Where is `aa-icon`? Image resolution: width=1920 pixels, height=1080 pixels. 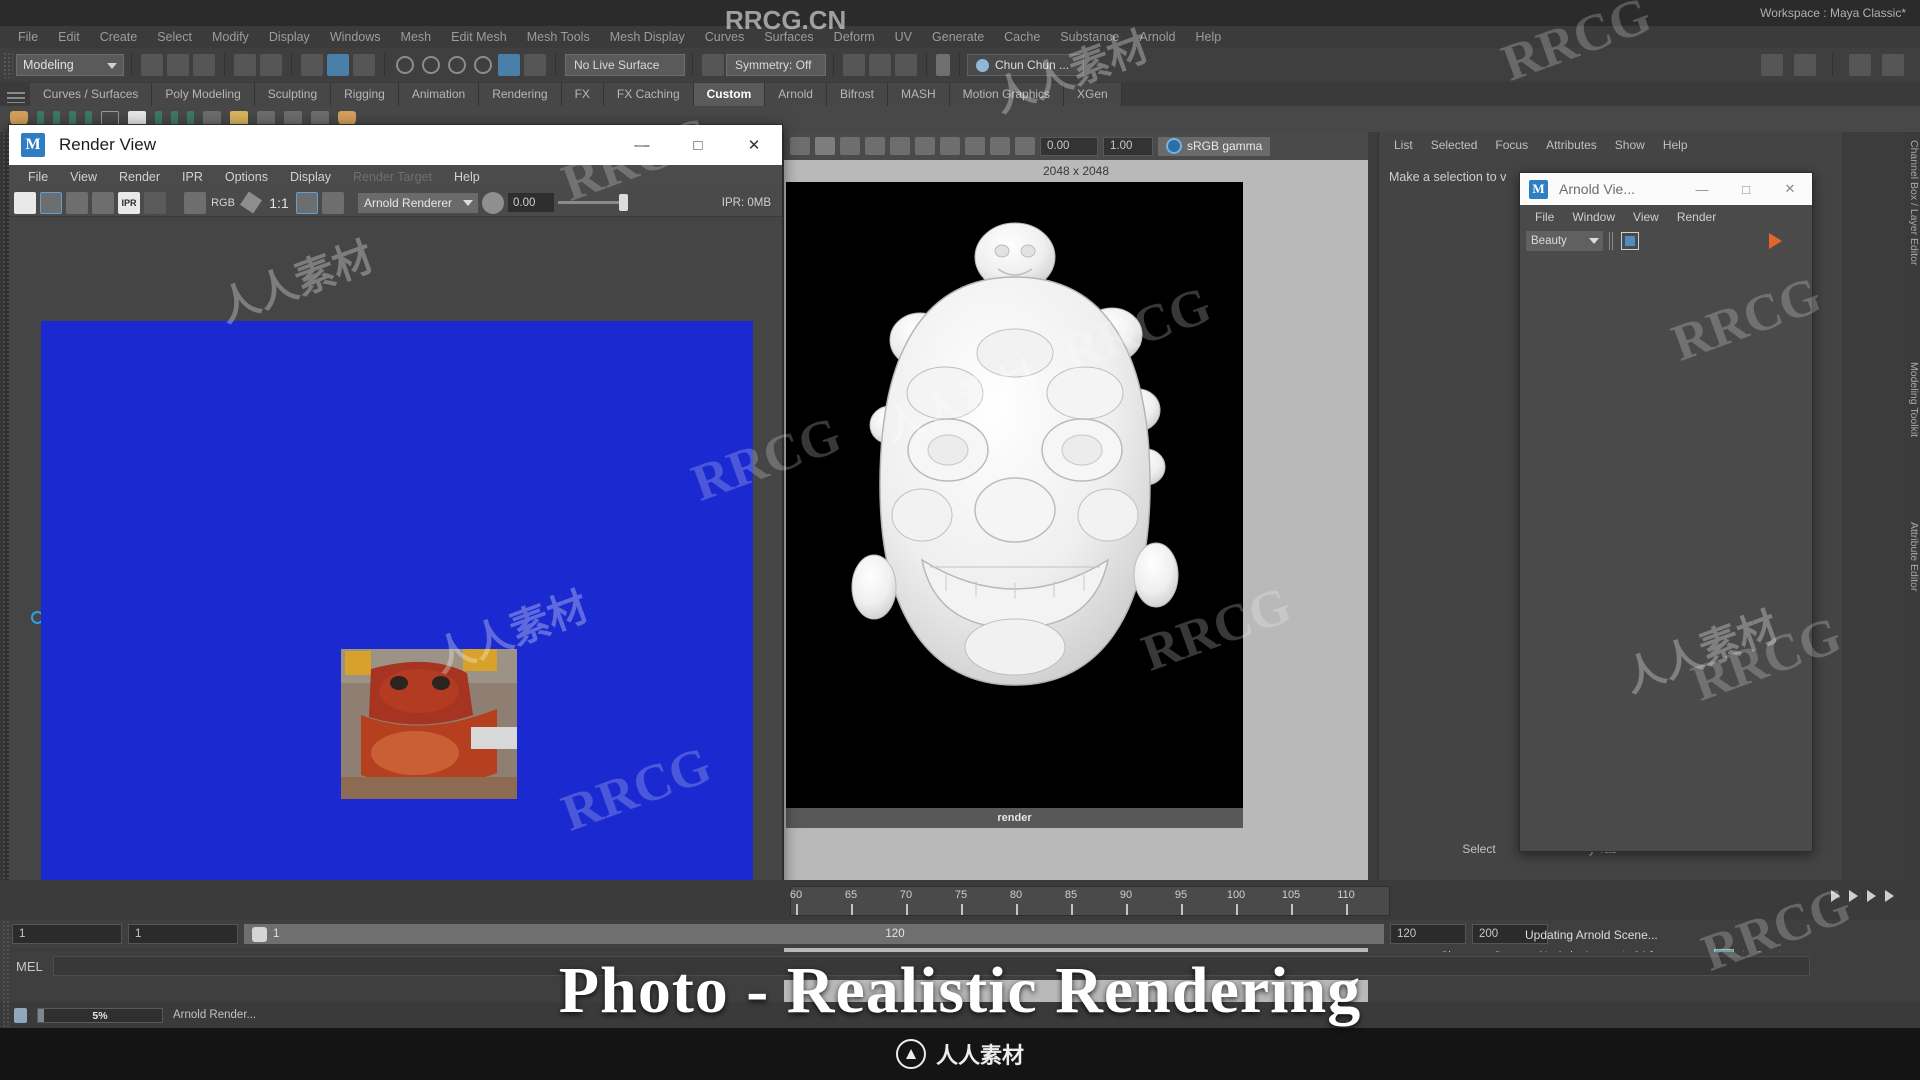
aa-icon is located at coordinates (1025, 146).